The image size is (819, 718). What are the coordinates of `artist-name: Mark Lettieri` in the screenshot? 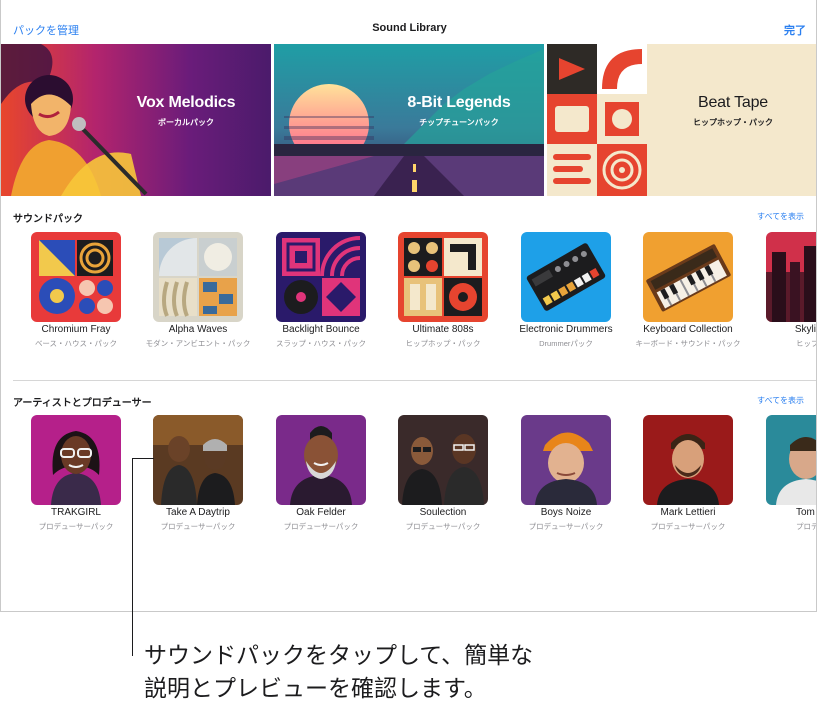 It's located at (688, 512).